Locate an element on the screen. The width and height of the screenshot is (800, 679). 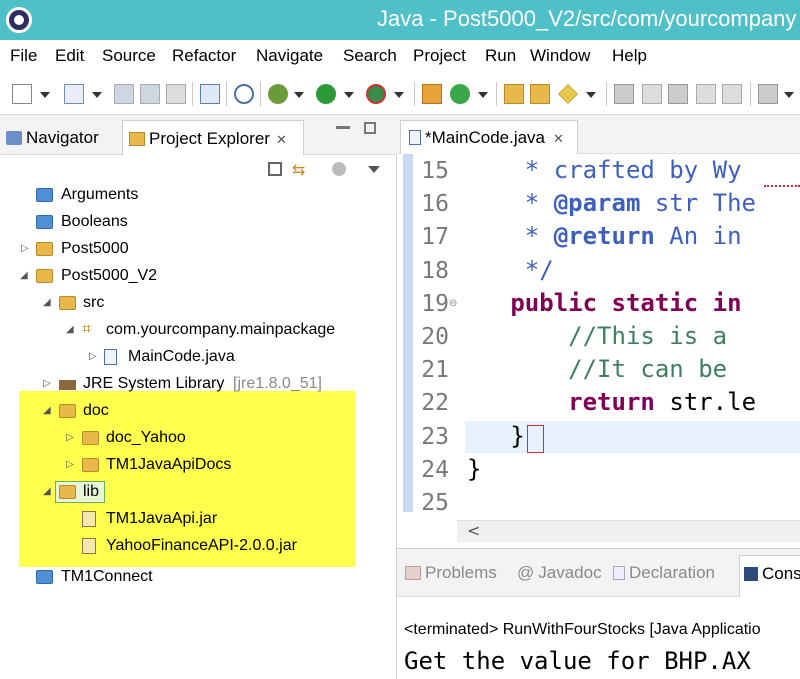
scroll-left-icon: < is located at coordinates (473, 530).